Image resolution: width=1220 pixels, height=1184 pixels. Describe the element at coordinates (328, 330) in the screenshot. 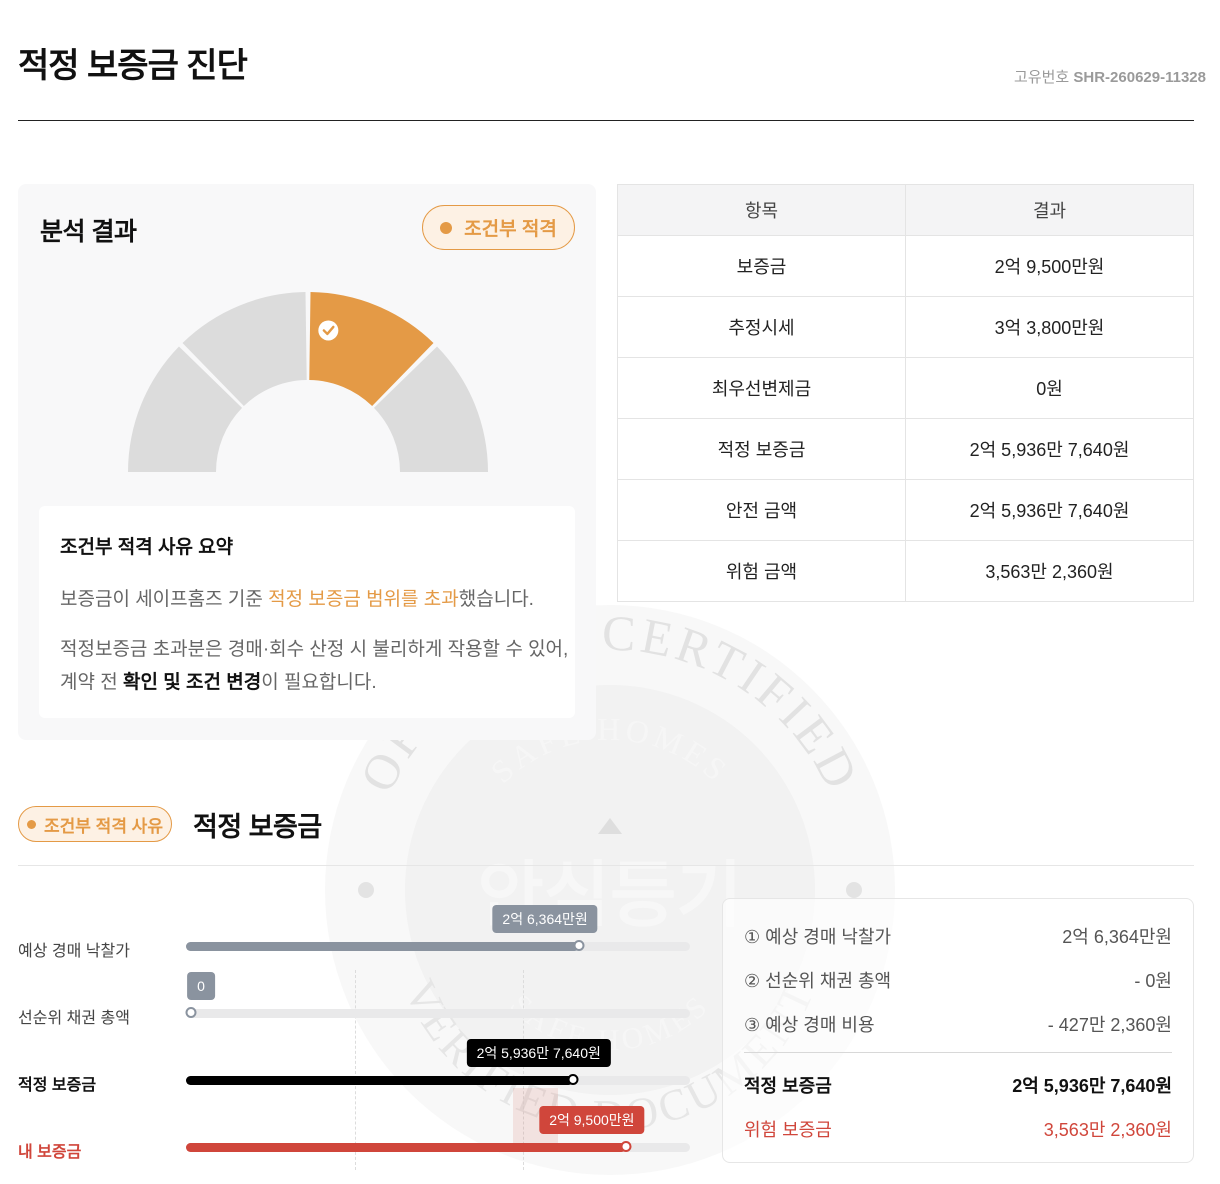

I see `check-icon` at that location.